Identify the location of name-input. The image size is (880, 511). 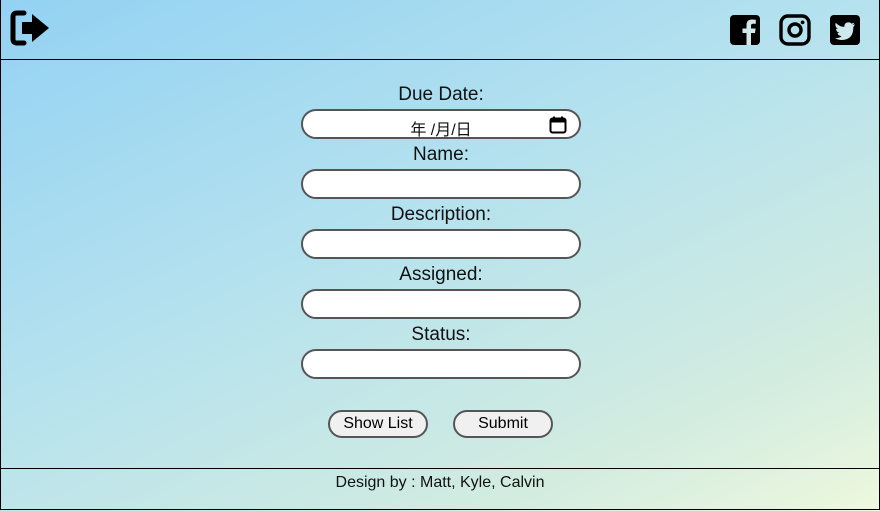
(441, 184).